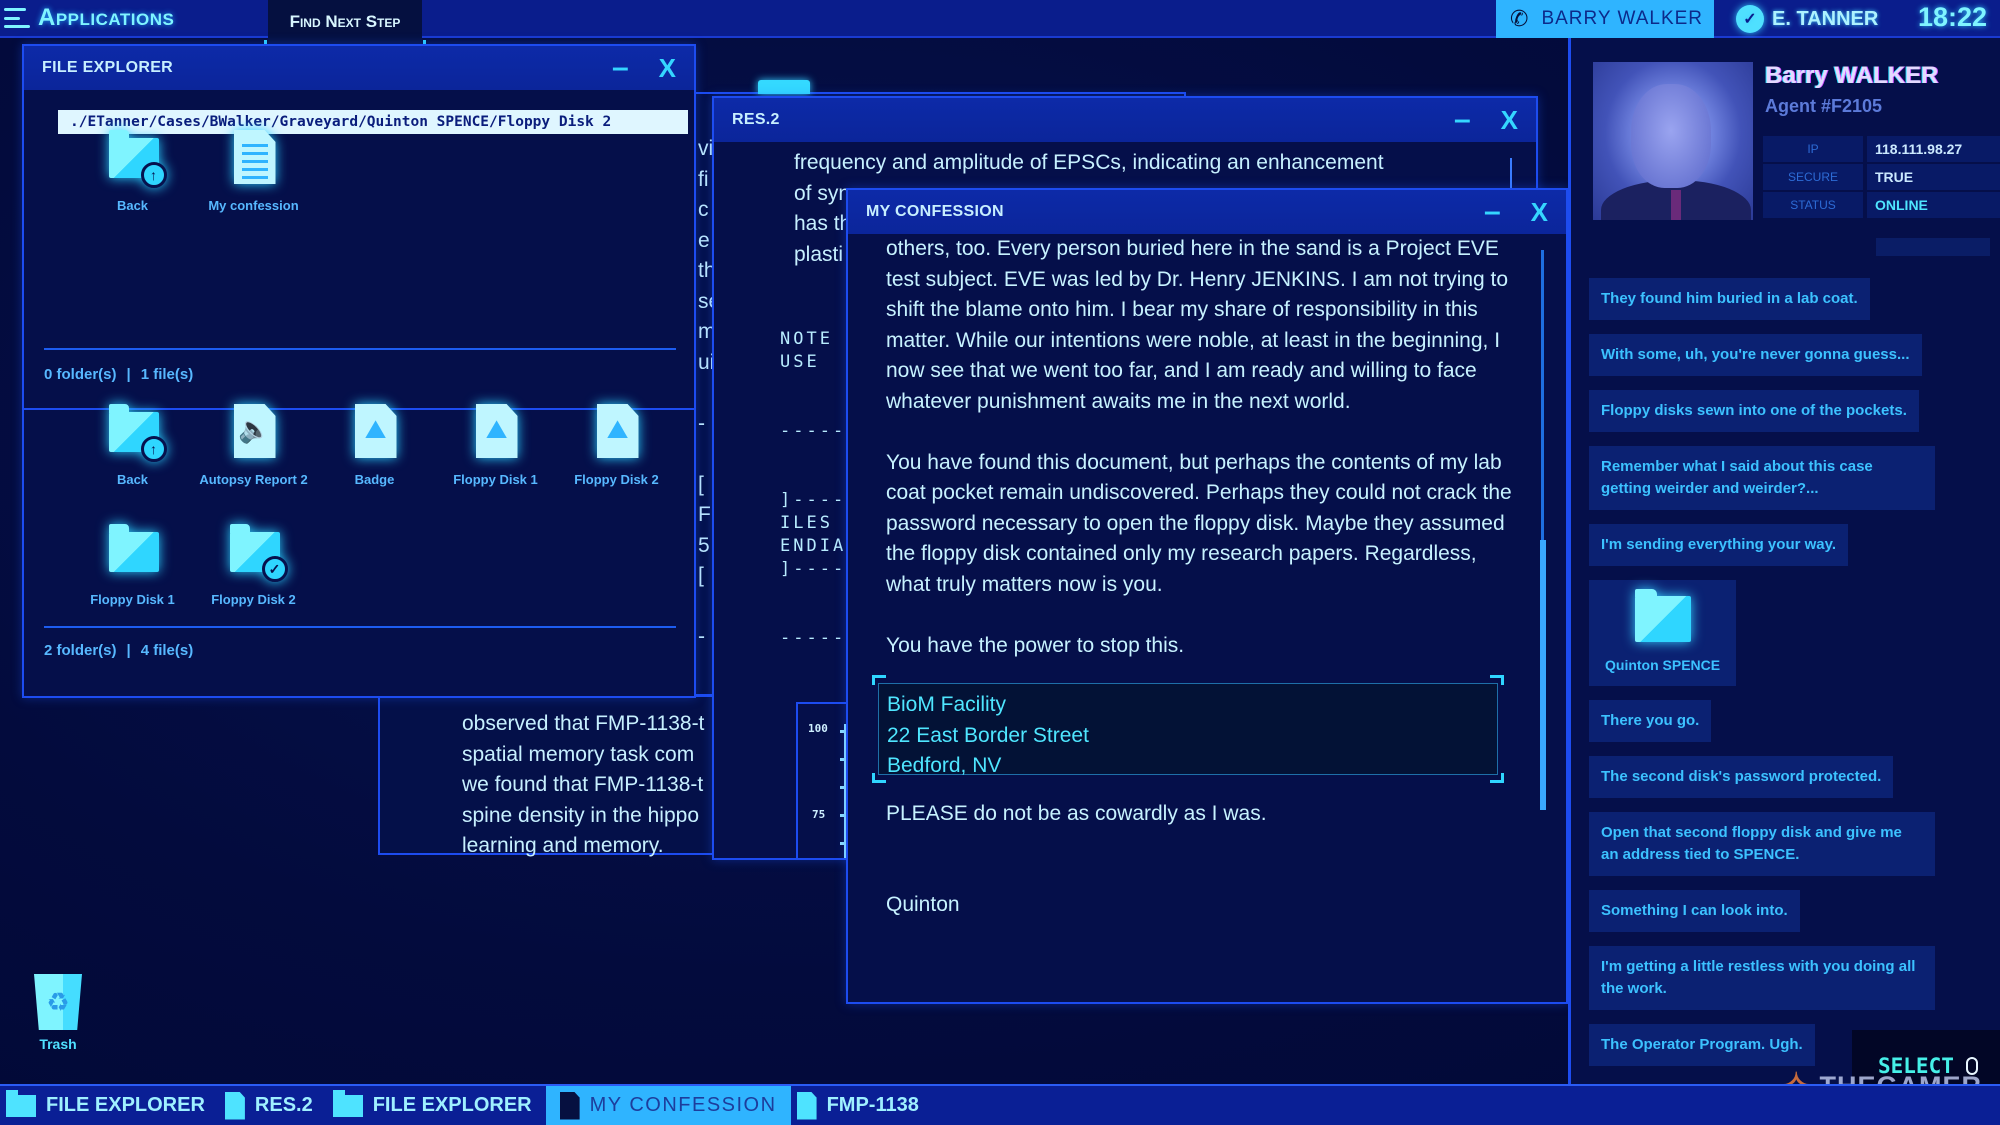 This screenshot has width=2000, height=1125. Describe the element at coordinates (1543, 530) in the screenshot. I see `scrollbar` at that location.